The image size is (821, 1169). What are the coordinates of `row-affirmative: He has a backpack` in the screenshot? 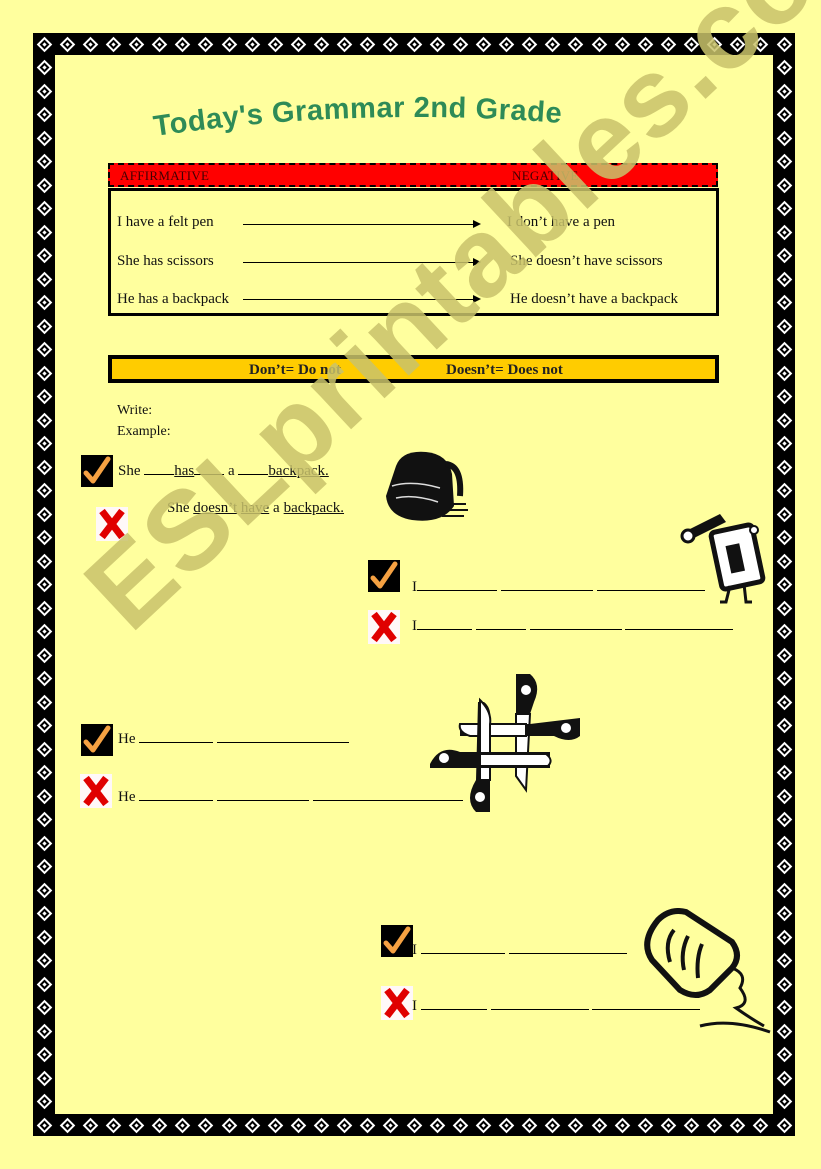 It's located at (173, 299).